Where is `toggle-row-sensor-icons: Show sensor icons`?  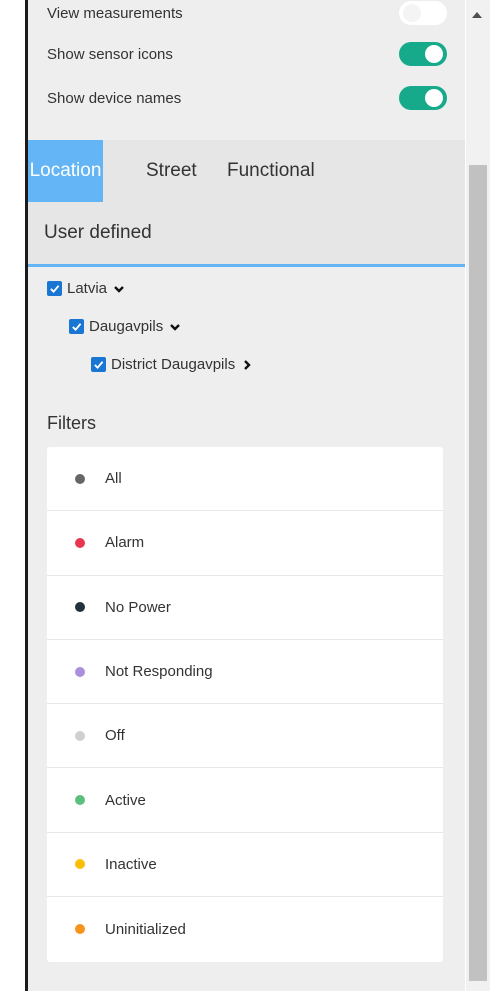
toggle-row-sensor-icons: Show sensor icons is located at coordinates (247, 54).